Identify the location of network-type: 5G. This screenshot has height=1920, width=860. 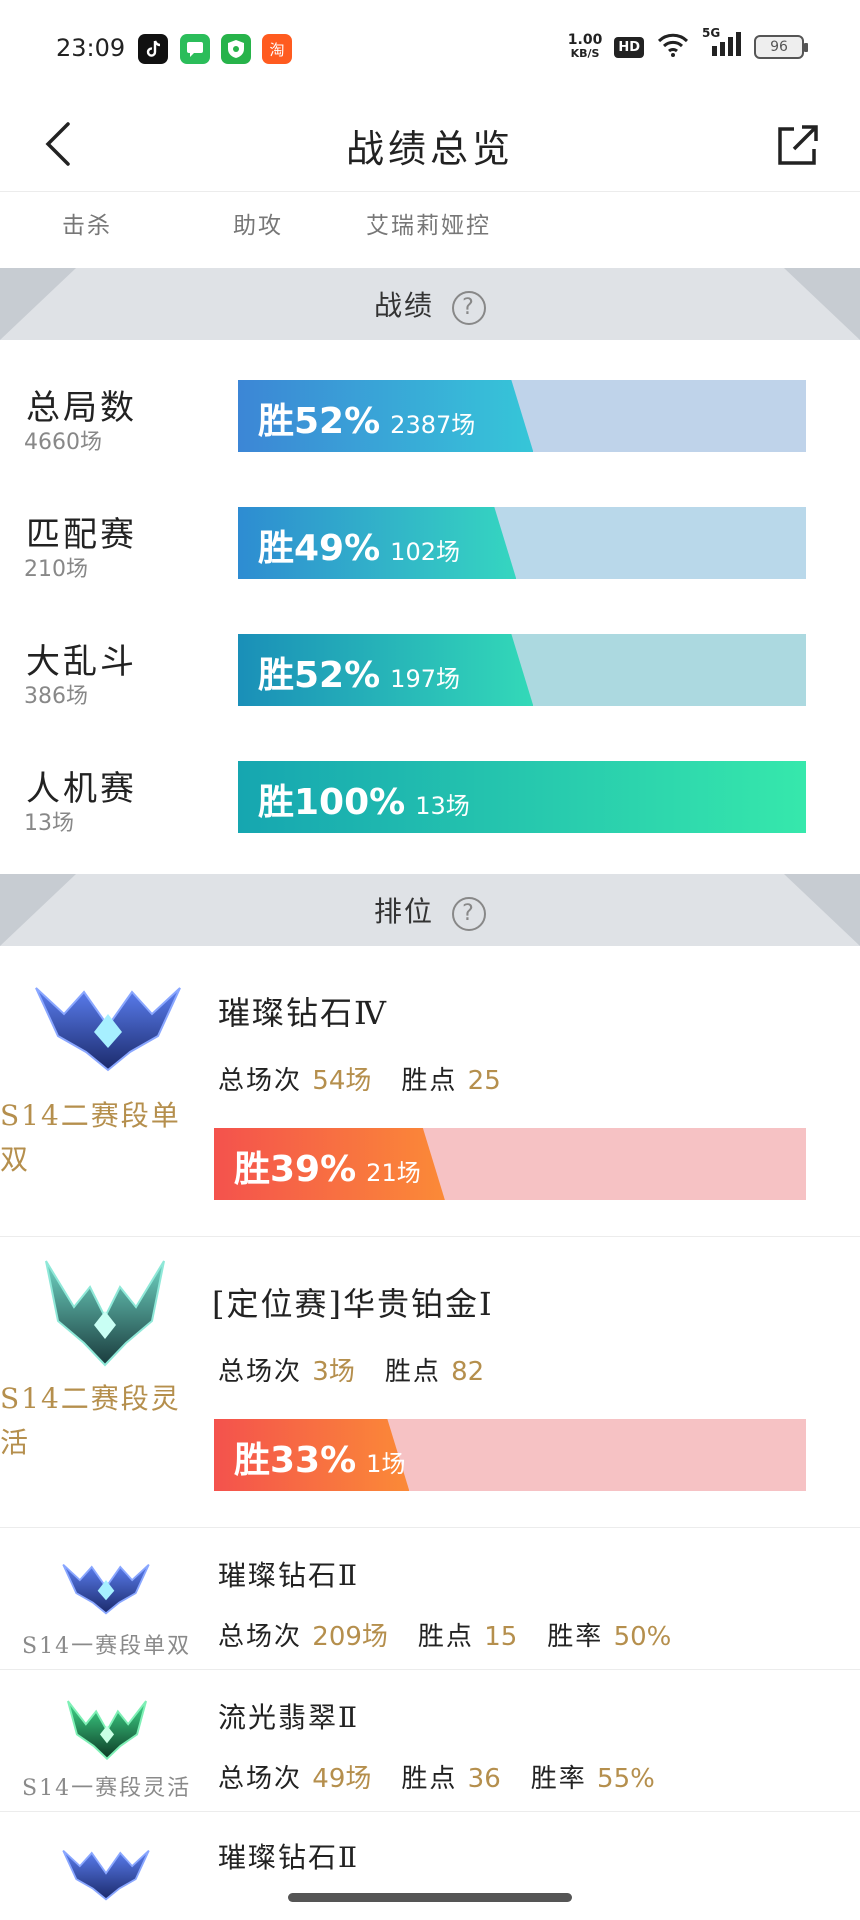
(711, 33).